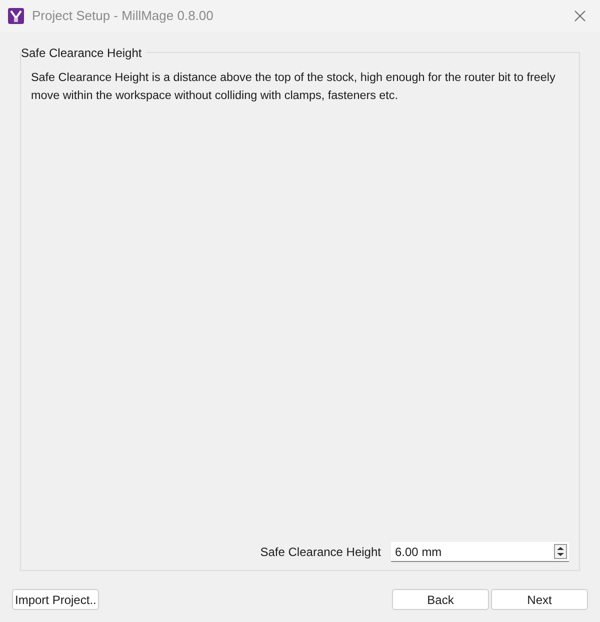 The image size is (600, 622). What do you see at coordinates (560, 551) in the screenshot?
I see `spin-arrows-icon` at bounding box center [560, 551].